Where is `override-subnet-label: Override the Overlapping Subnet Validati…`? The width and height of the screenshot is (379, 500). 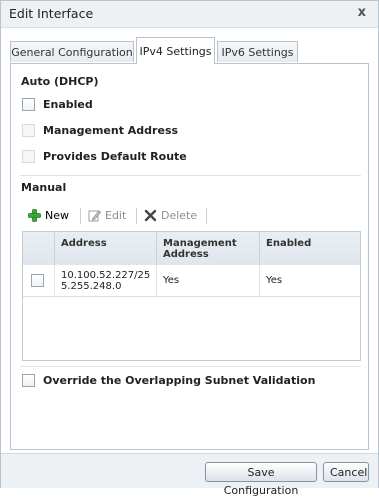
override-subnet-label: Override the Overlapping Subnet Validati… is located at coordinates (179, 380).